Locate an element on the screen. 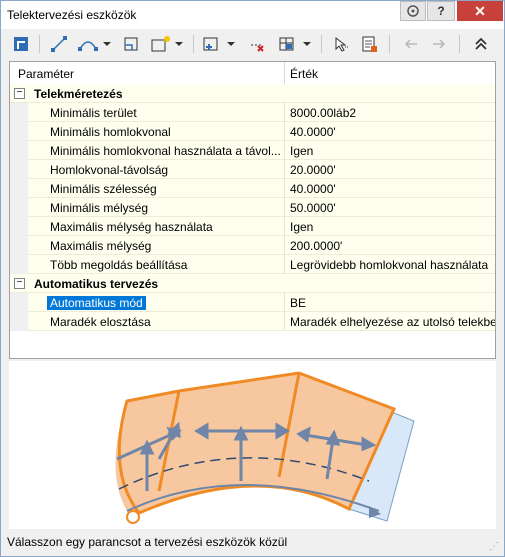  column-divider is located at coordinates (284, 73).